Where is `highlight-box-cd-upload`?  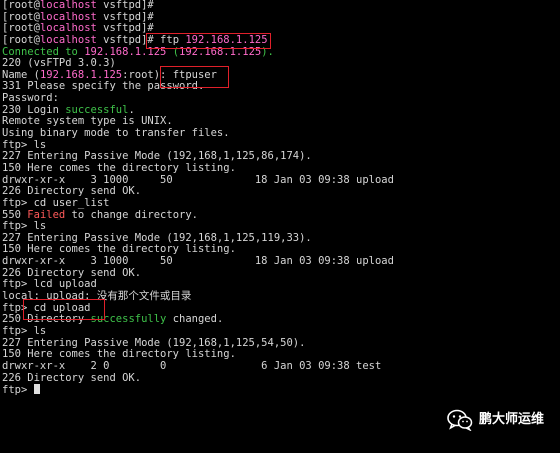 highlight-box-cd-upload is located at coordinates (64, 309).